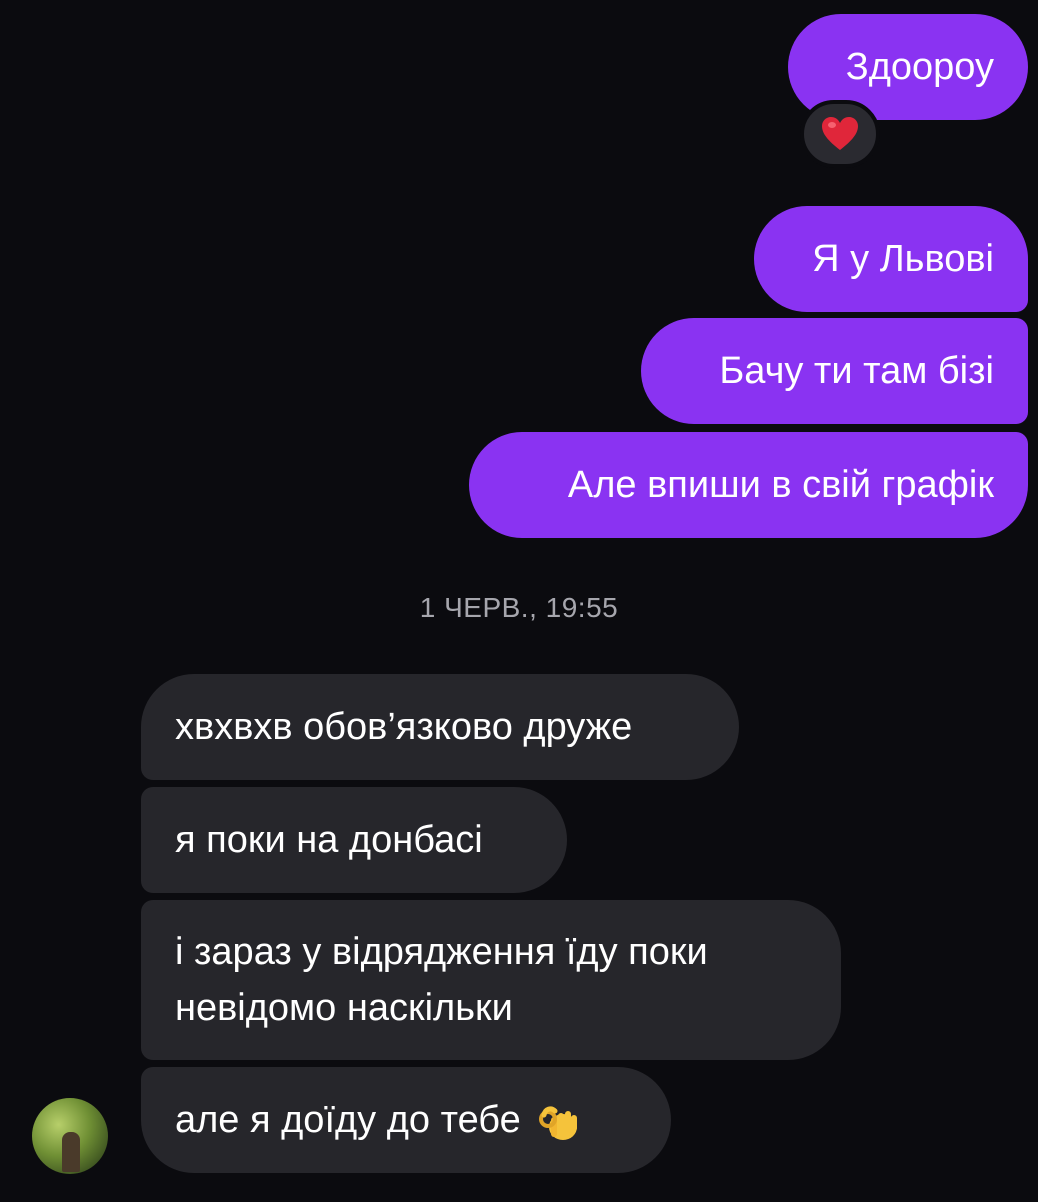 This screenshot has width=1038, height=1202. What do you see at coordinates (557, 1123) in the screenshot?
I see `ok-hand-icon` at bounding box center [557, 1123].